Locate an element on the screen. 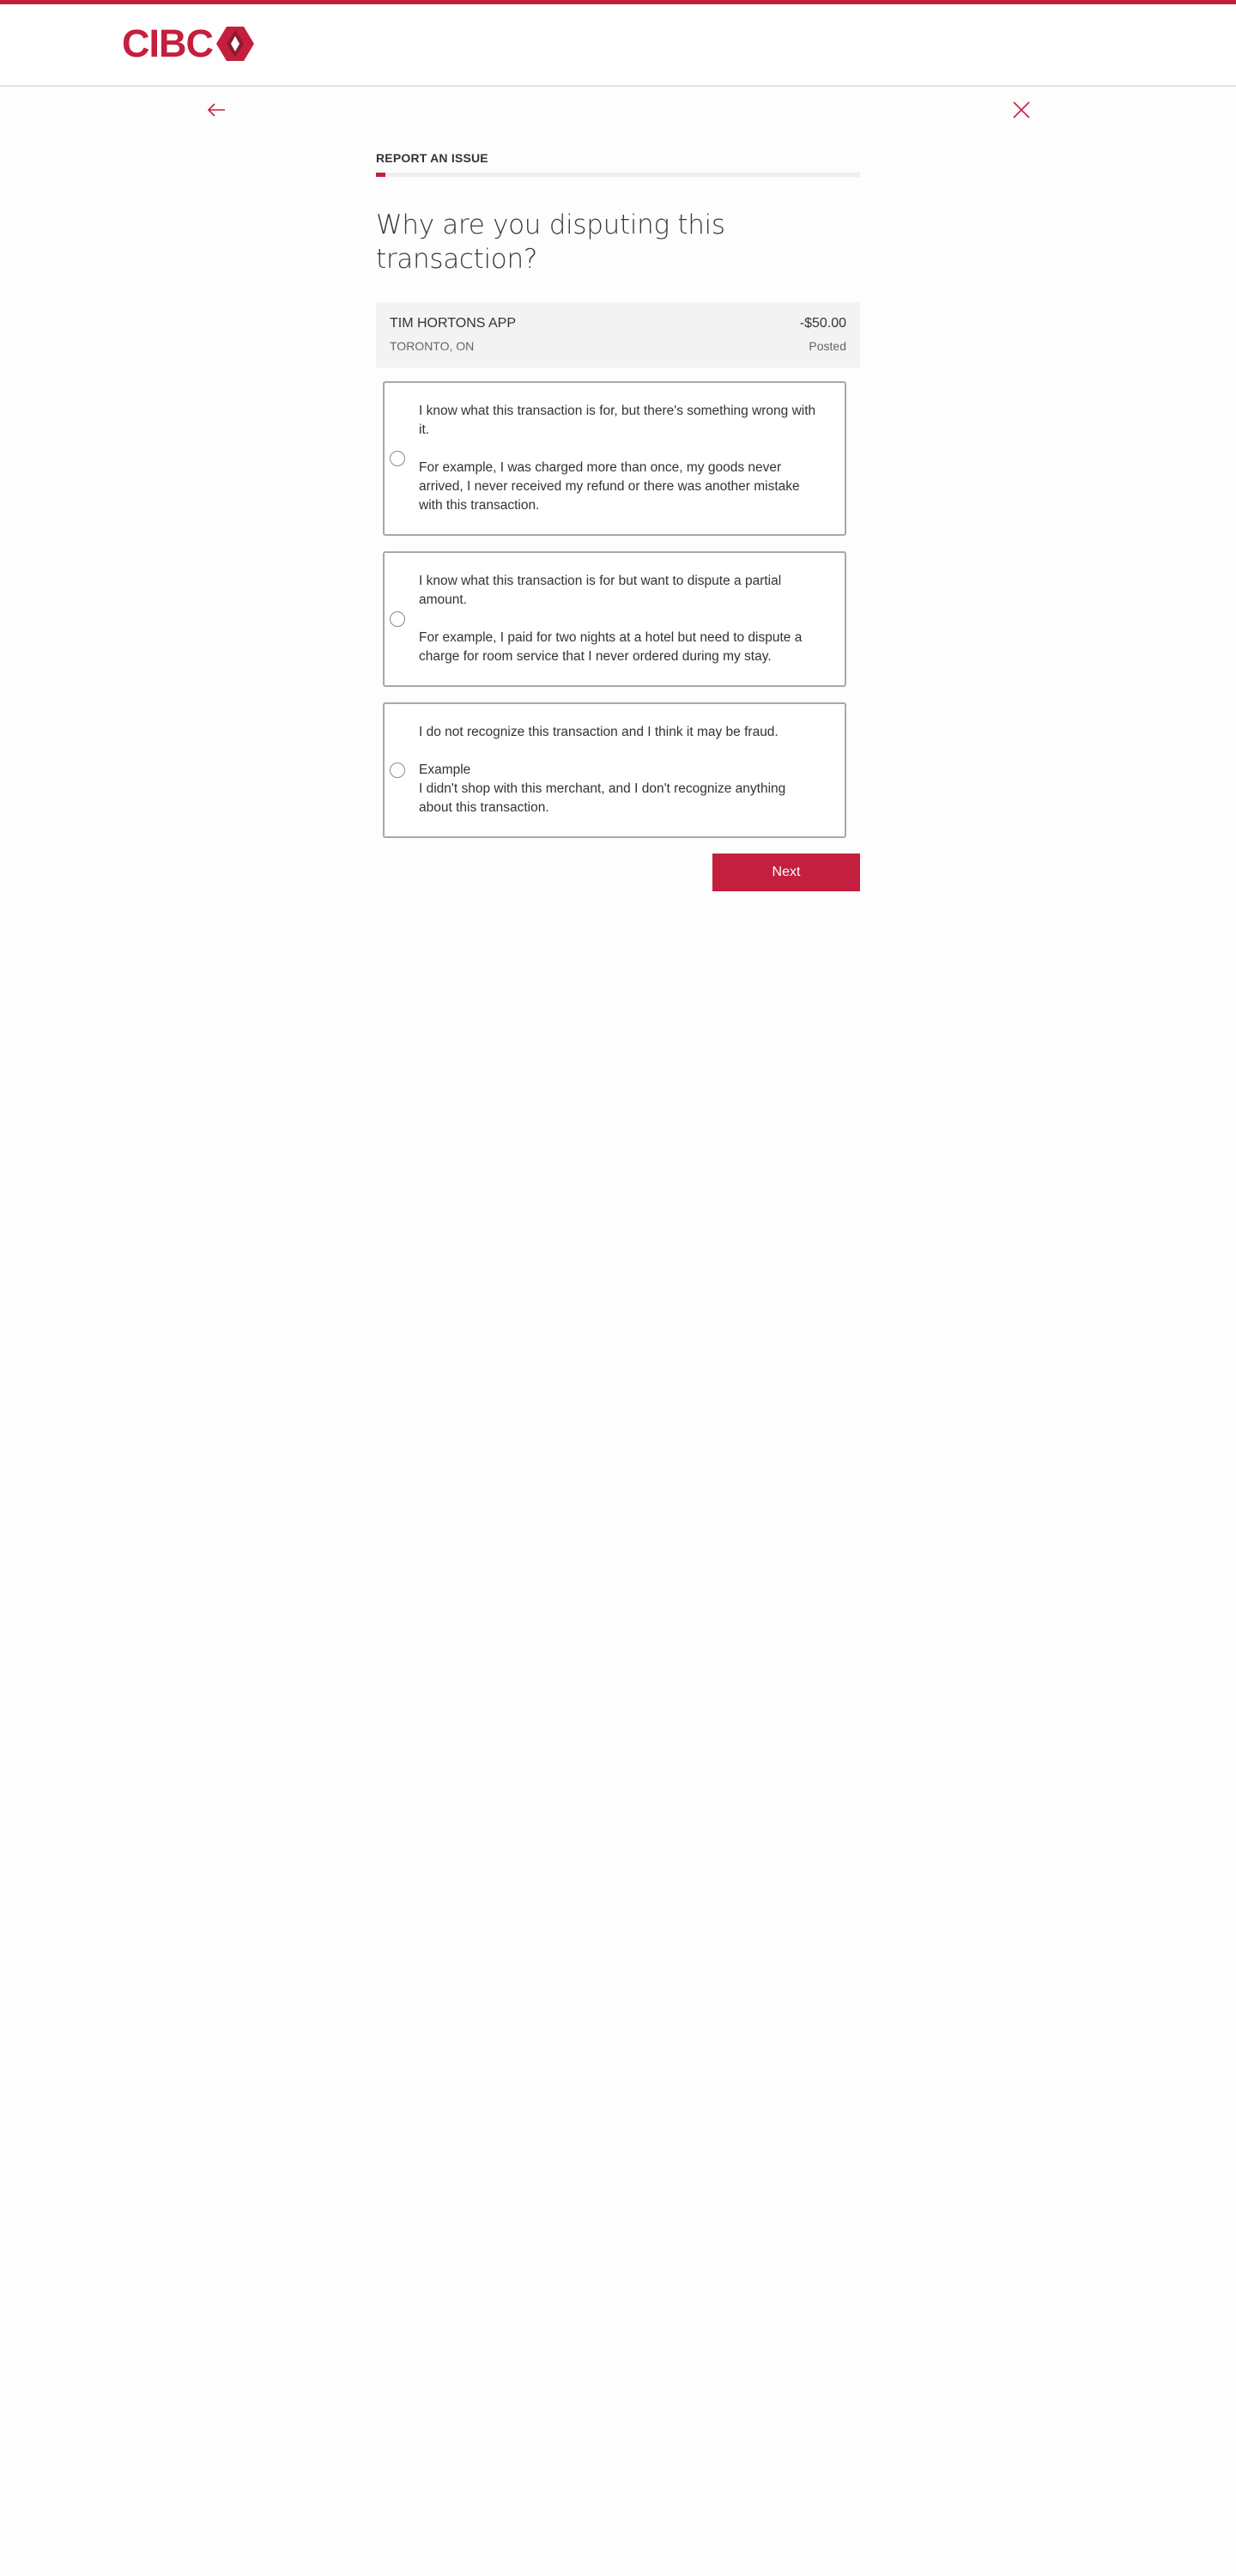 The width and height of the screenshot is (1236, 2576). back-button is located at coordinates (216, 110).